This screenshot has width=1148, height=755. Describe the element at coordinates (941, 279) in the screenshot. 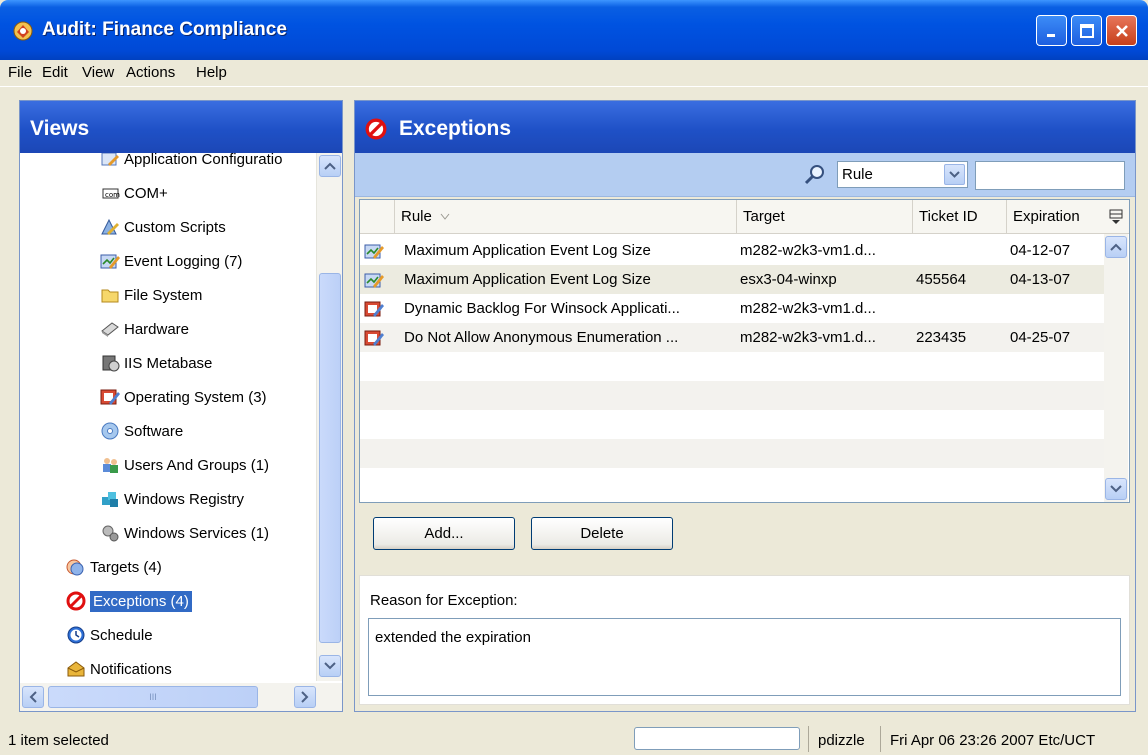

I see `cell-ticket-id: 455564` at that location.